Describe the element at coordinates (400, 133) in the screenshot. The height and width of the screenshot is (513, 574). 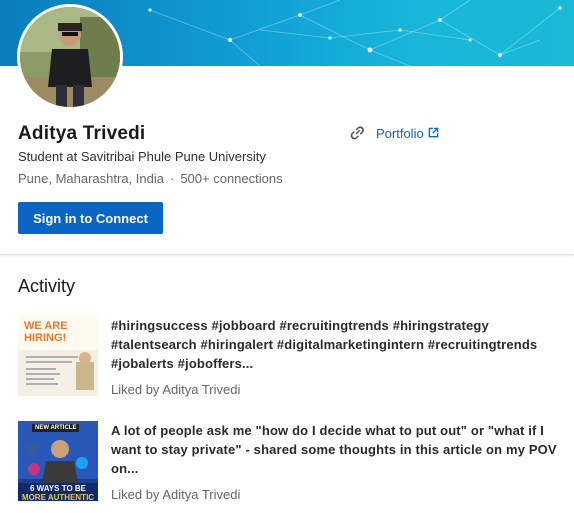
I see `portfolio-label: Portfolio` at that location.